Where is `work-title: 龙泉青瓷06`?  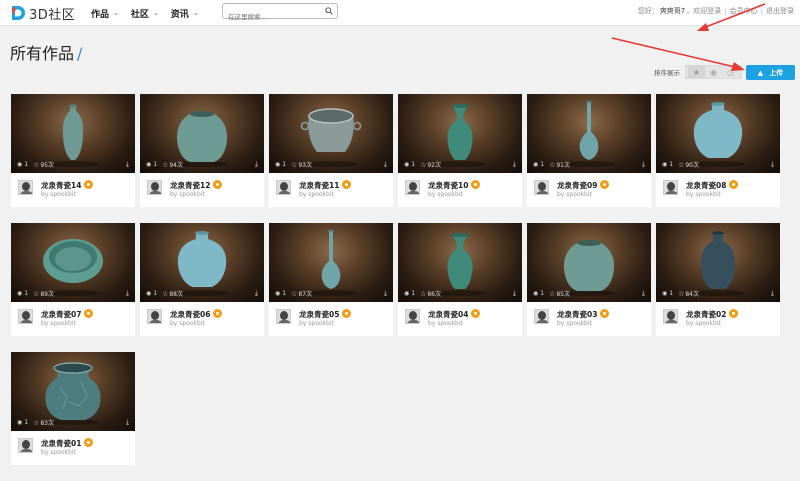 work-title: 龙泉青瓷06 is located at coordinates (196, 314).